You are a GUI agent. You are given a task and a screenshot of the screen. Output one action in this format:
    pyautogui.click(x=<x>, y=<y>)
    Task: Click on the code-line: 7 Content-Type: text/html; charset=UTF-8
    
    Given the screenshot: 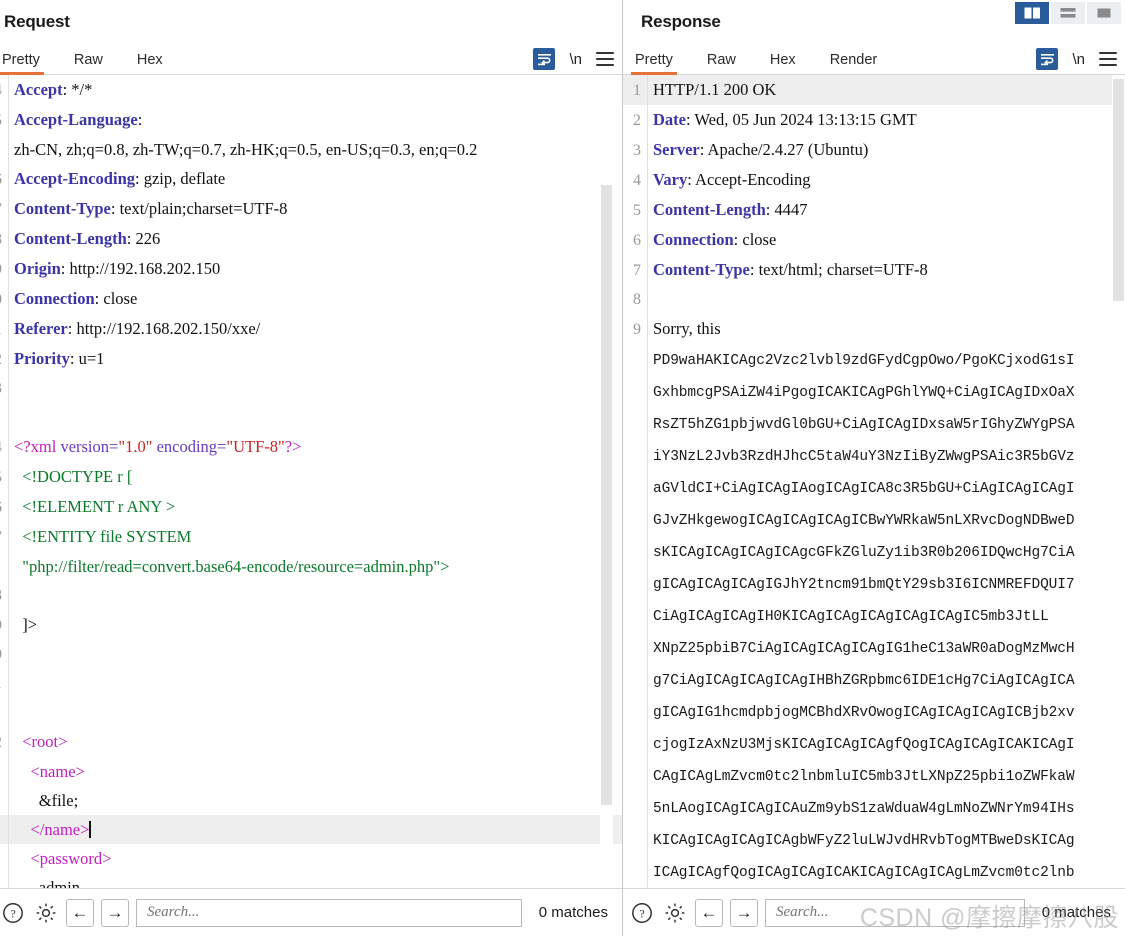 What is the action you would take?
    pyautogui.click(x=874, y=270)
    